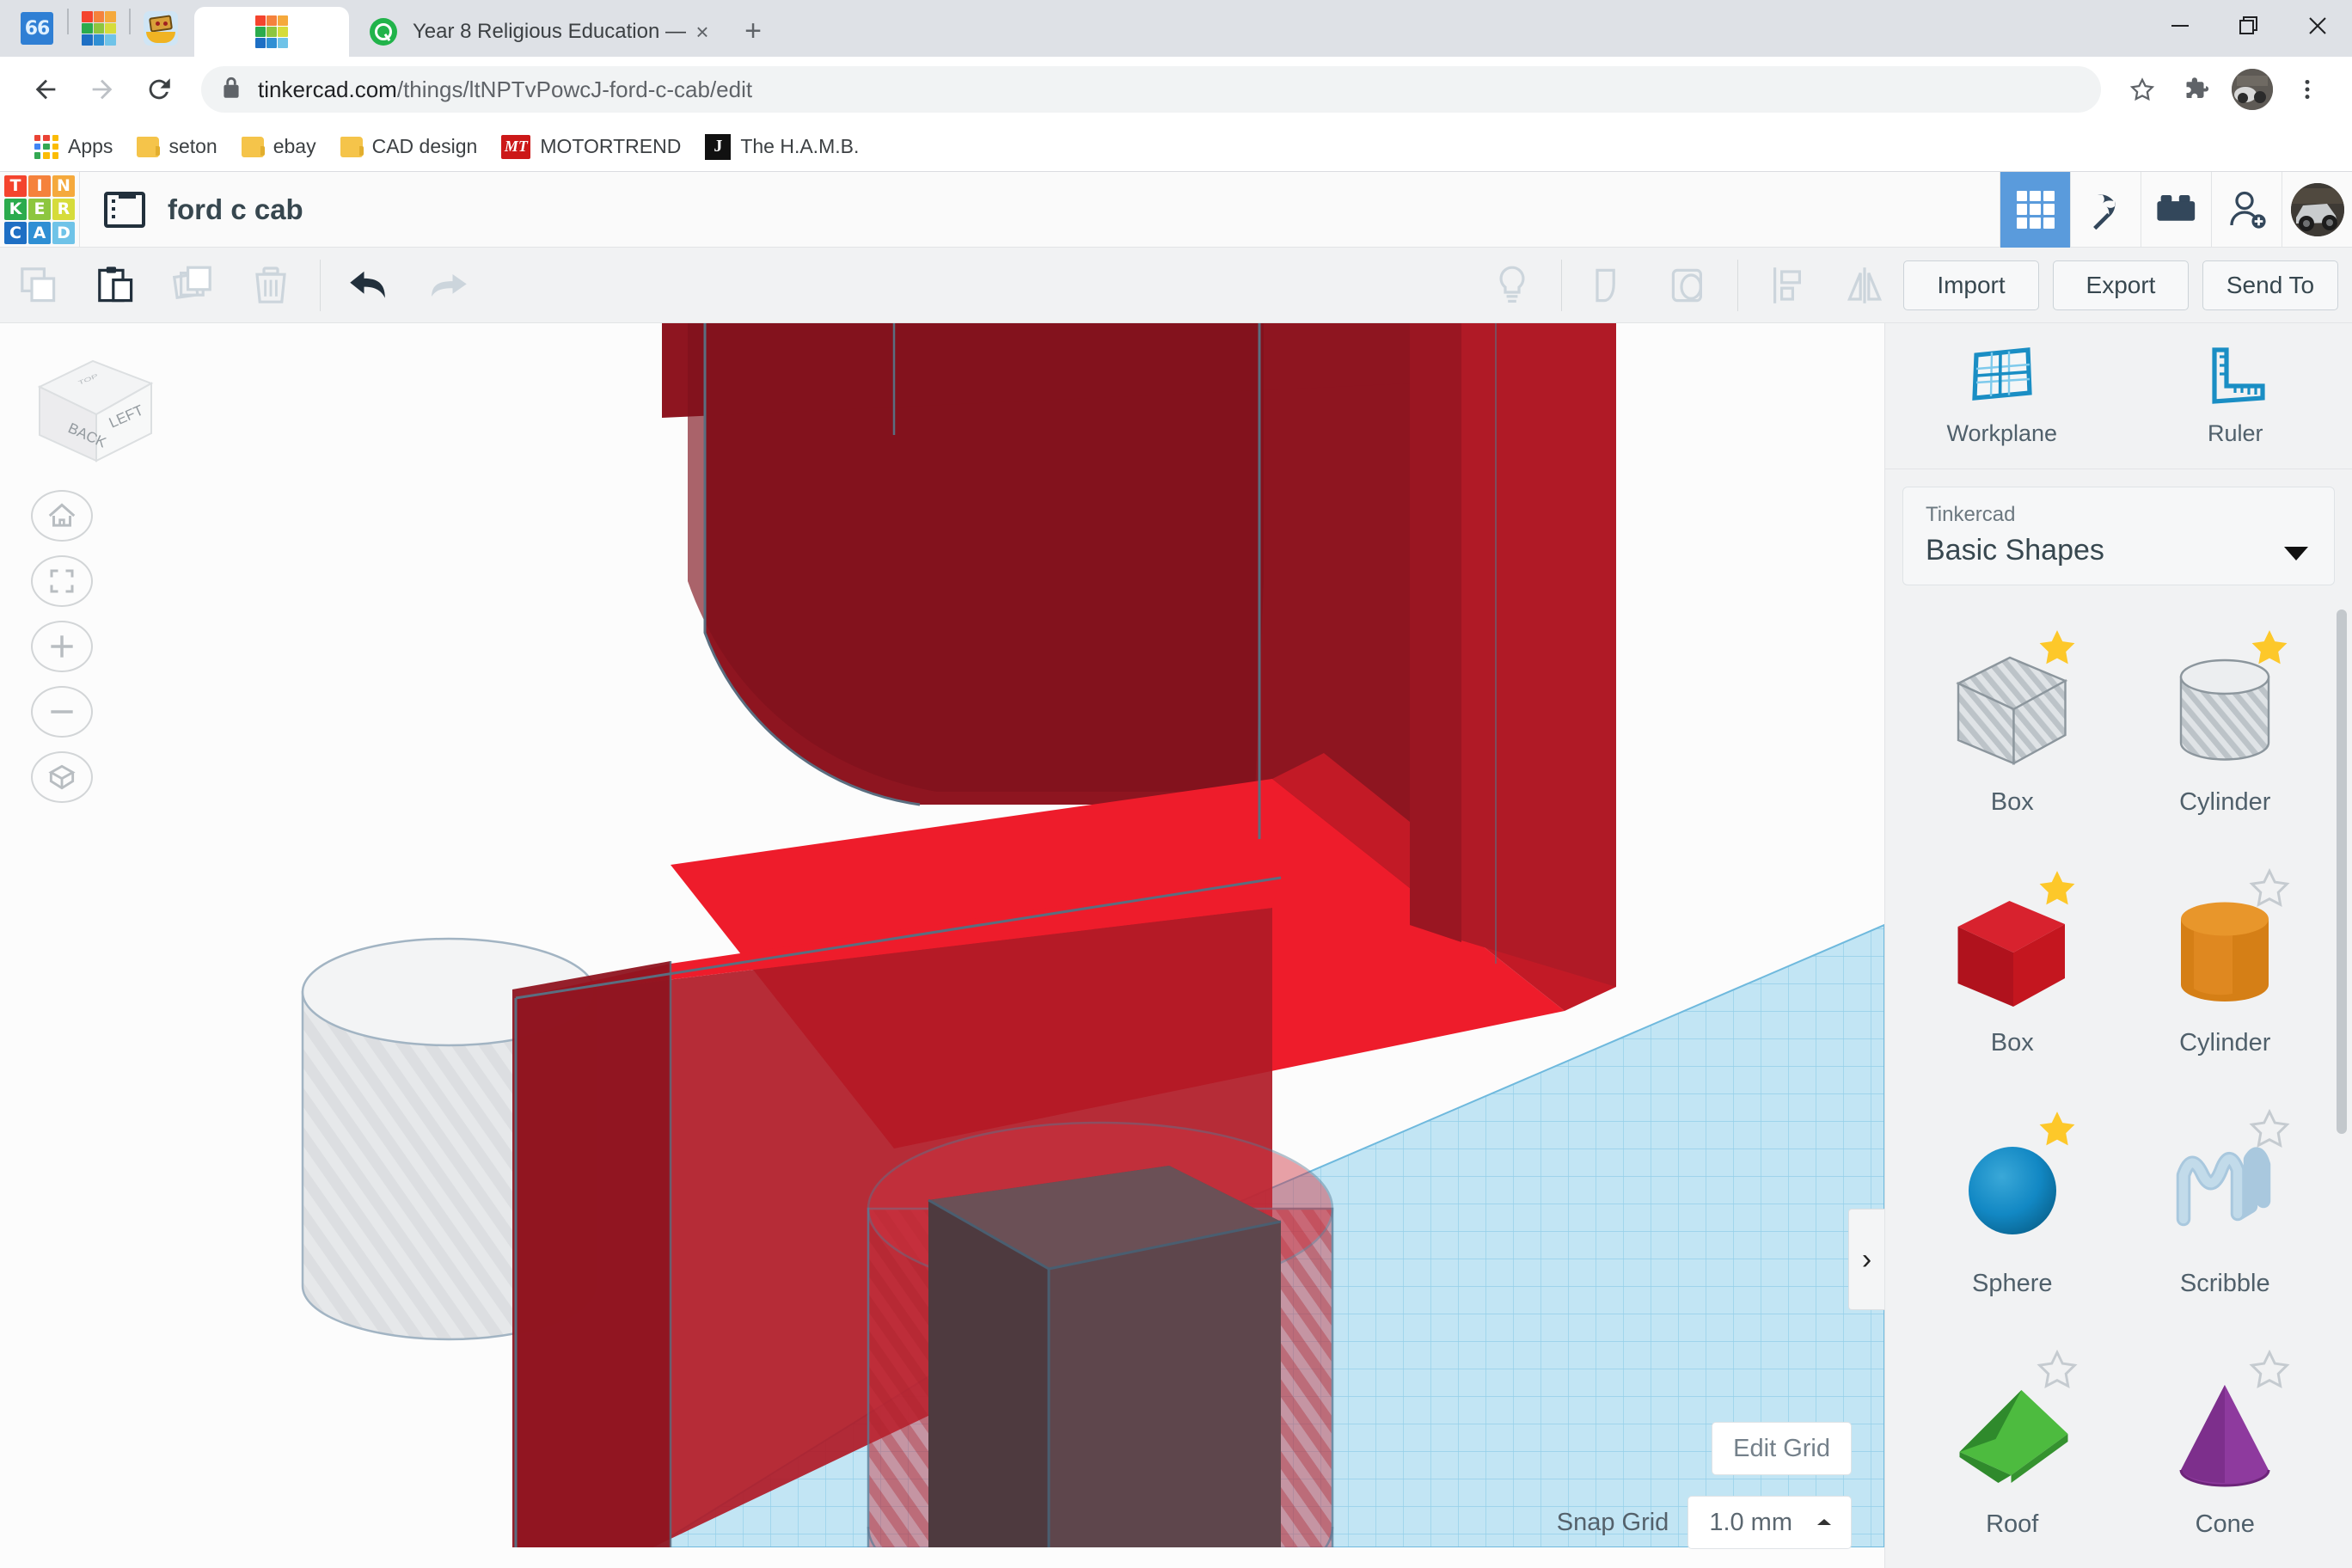  I want to click on bookmark-apps: Apps, so click(73, 147).